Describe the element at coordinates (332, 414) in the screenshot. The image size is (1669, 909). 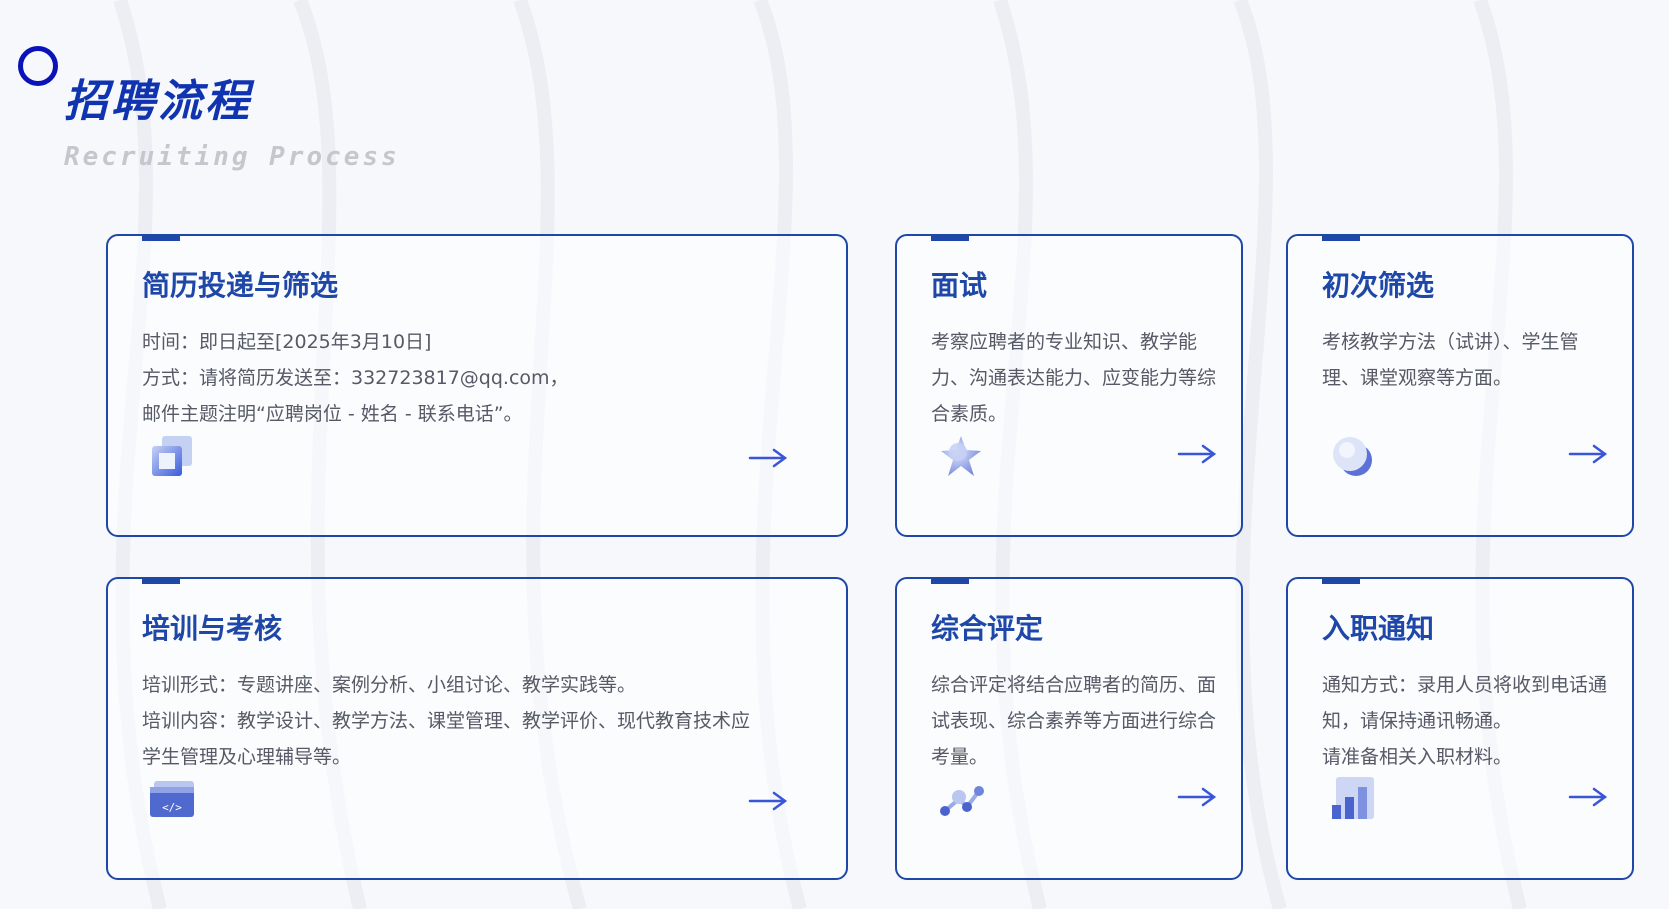
I see `card-line: 邮件主题注明“应聘岗位 - 姓名 - 联系电话”。` at that location.